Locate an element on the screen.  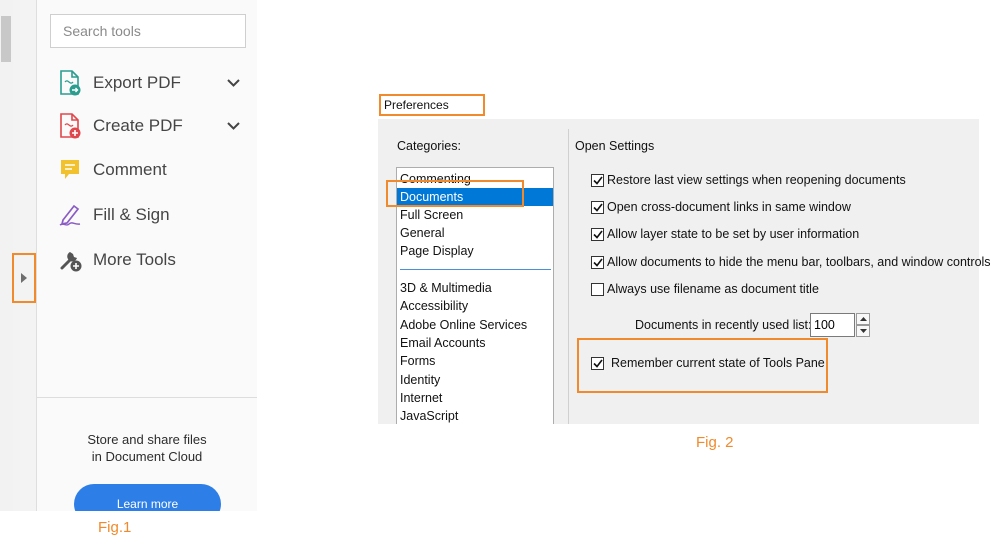
tool-more-tools: More Tools is located at coordinates (152, 260).